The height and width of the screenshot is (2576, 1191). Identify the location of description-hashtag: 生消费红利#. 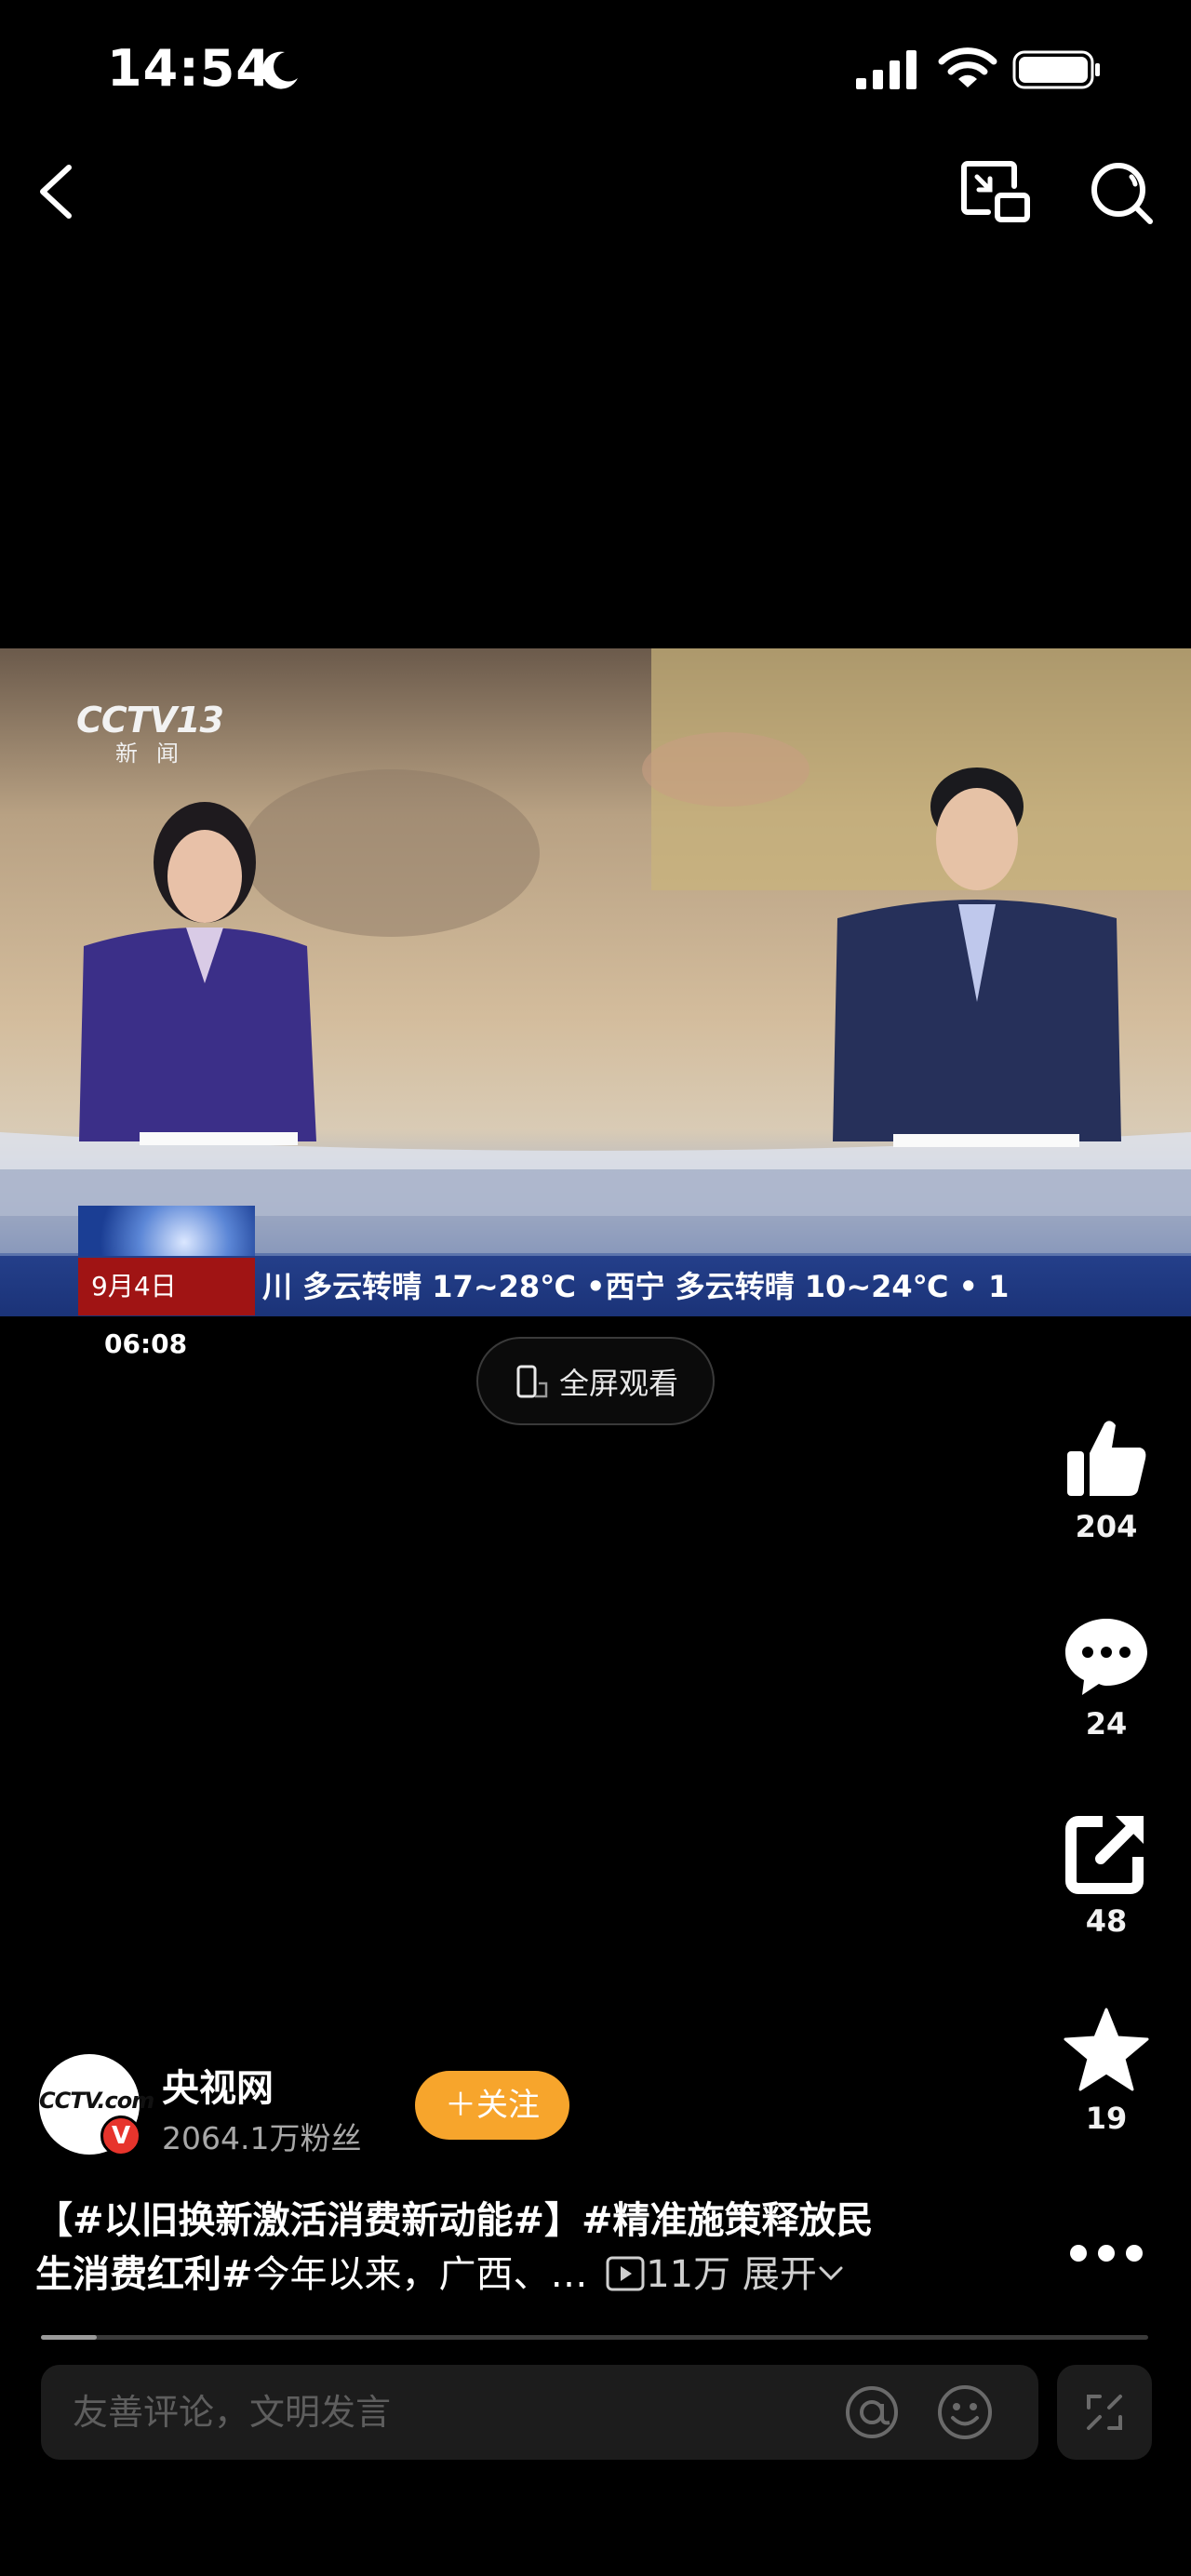
(144, 2274).